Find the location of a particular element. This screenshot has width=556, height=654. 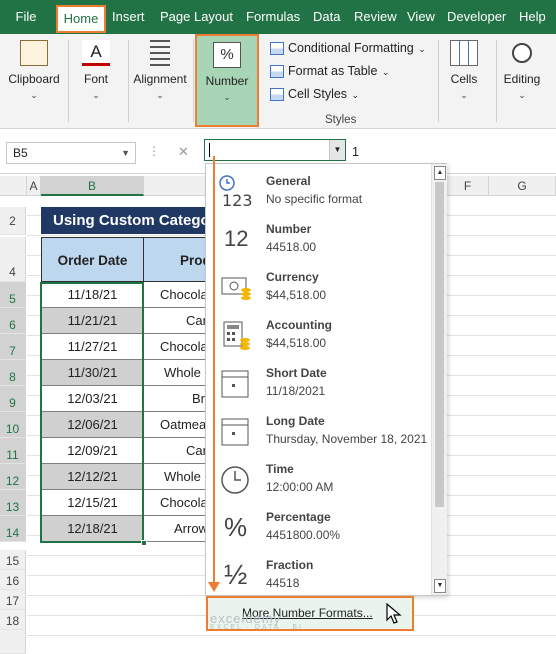

order-date-cell: 12/12/21 is located at coordinates (92, 477).